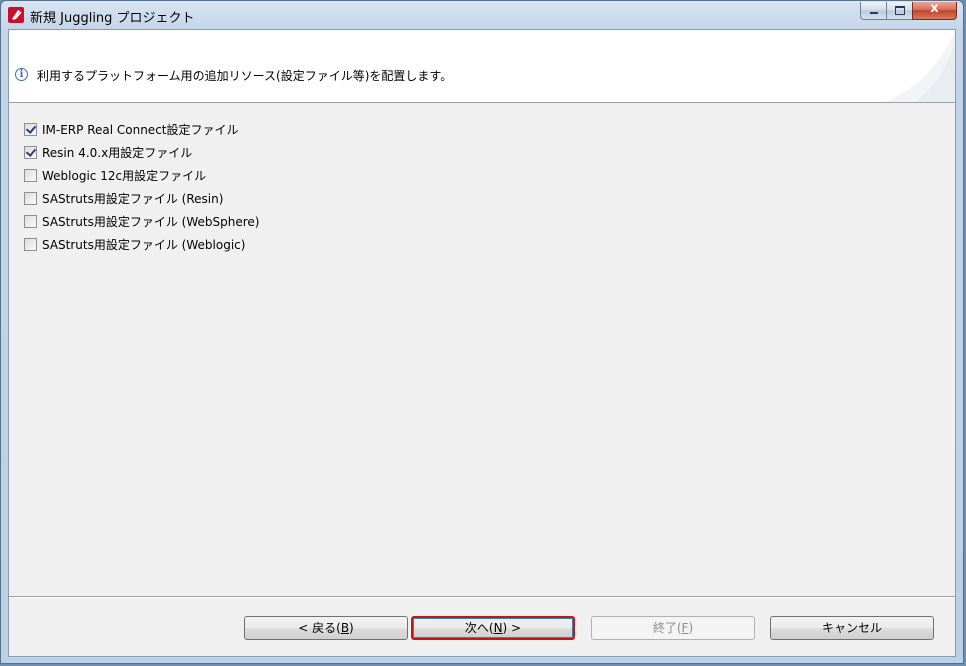 This screenshot has width=966, height=666. I want to click on back-button-mnemonic: B, so click(345, 628).